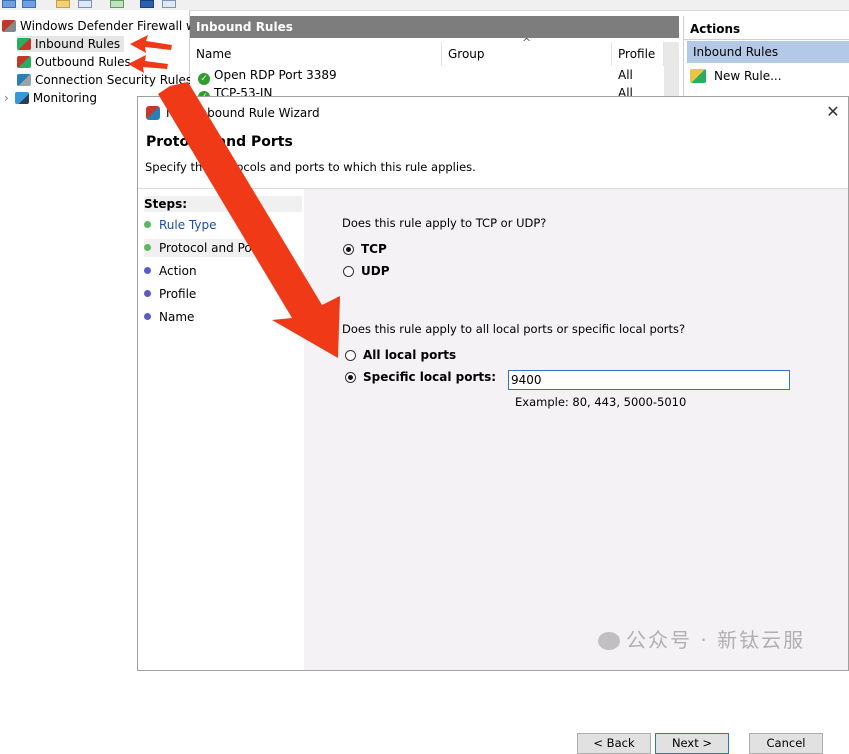 The width and height of the screenshot is (849, 754). Describe the element at coordinates (117, 4) in the screenshot. I see `export-icon` at that location.